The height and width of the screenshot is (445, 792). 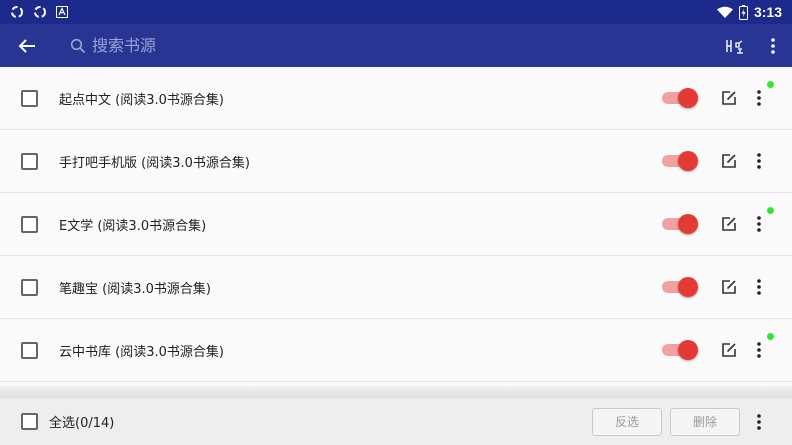 I want to click on sort-icon, so click(x=734, y=46).